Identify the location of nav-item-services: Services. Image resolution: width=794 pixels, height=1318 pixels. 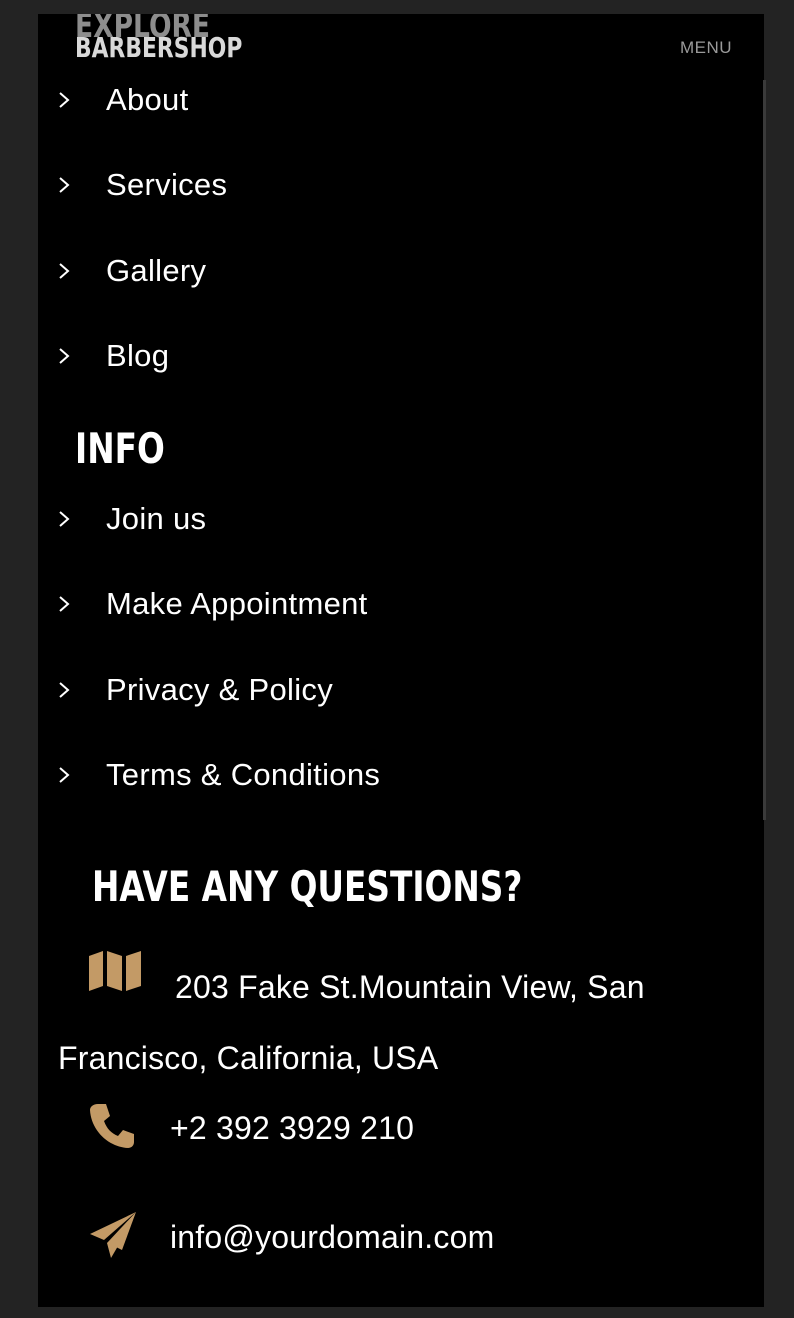
(401, 185).